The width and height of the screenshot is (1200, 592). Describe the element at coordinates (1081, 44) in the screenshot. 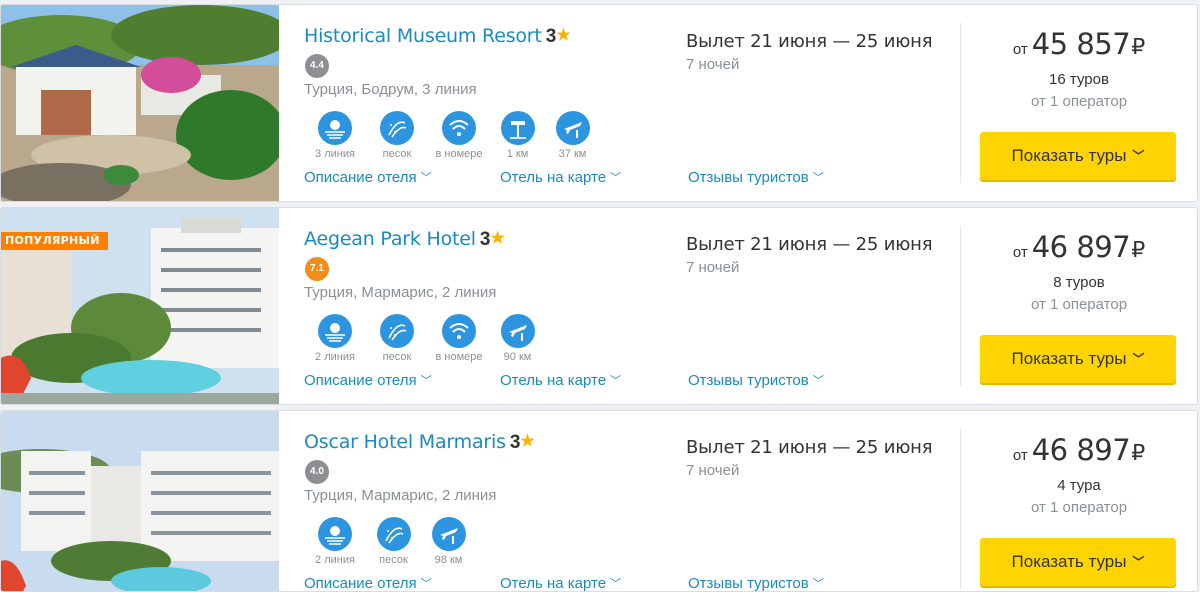

I see `price-amount: 45 857` at that location.